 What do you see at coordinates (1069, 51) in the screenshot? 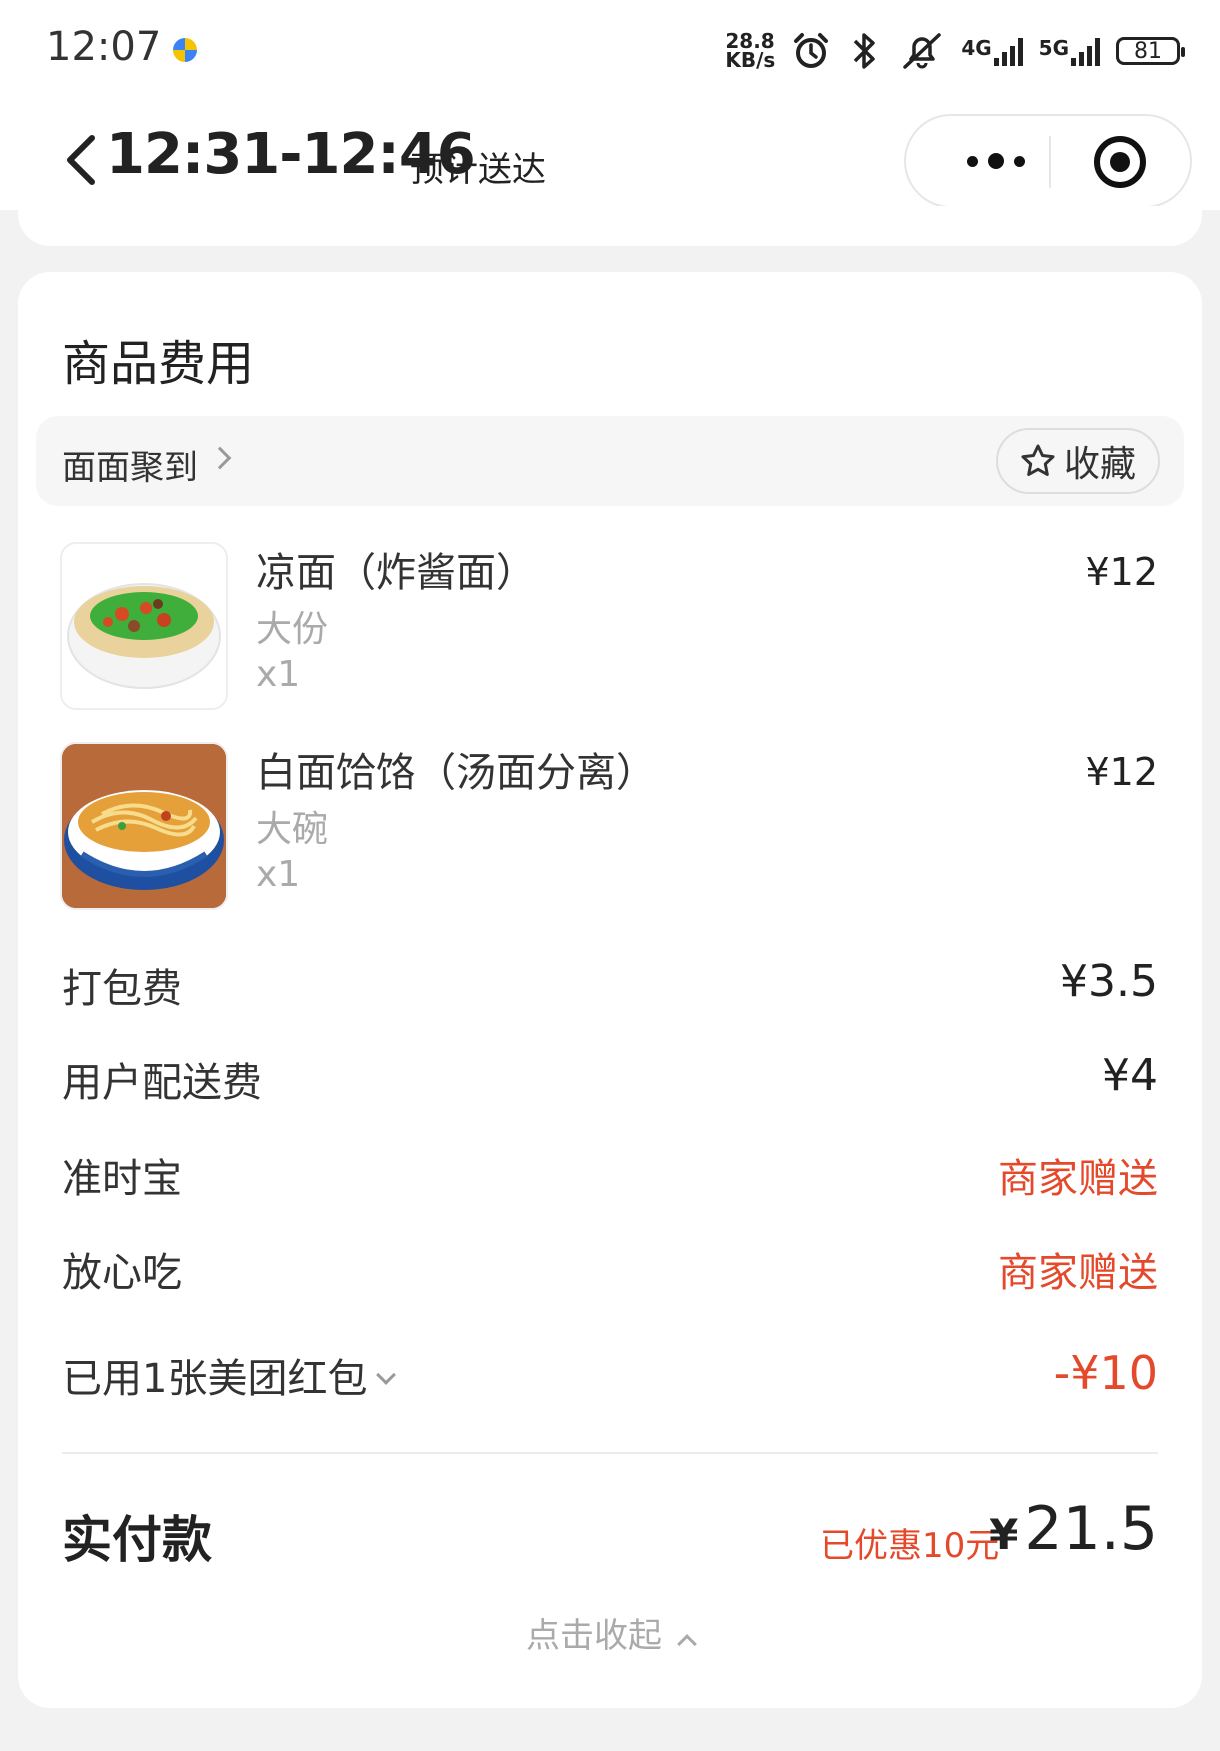
I see `signal-5g: 5G` at bounding box center [1069, 51].